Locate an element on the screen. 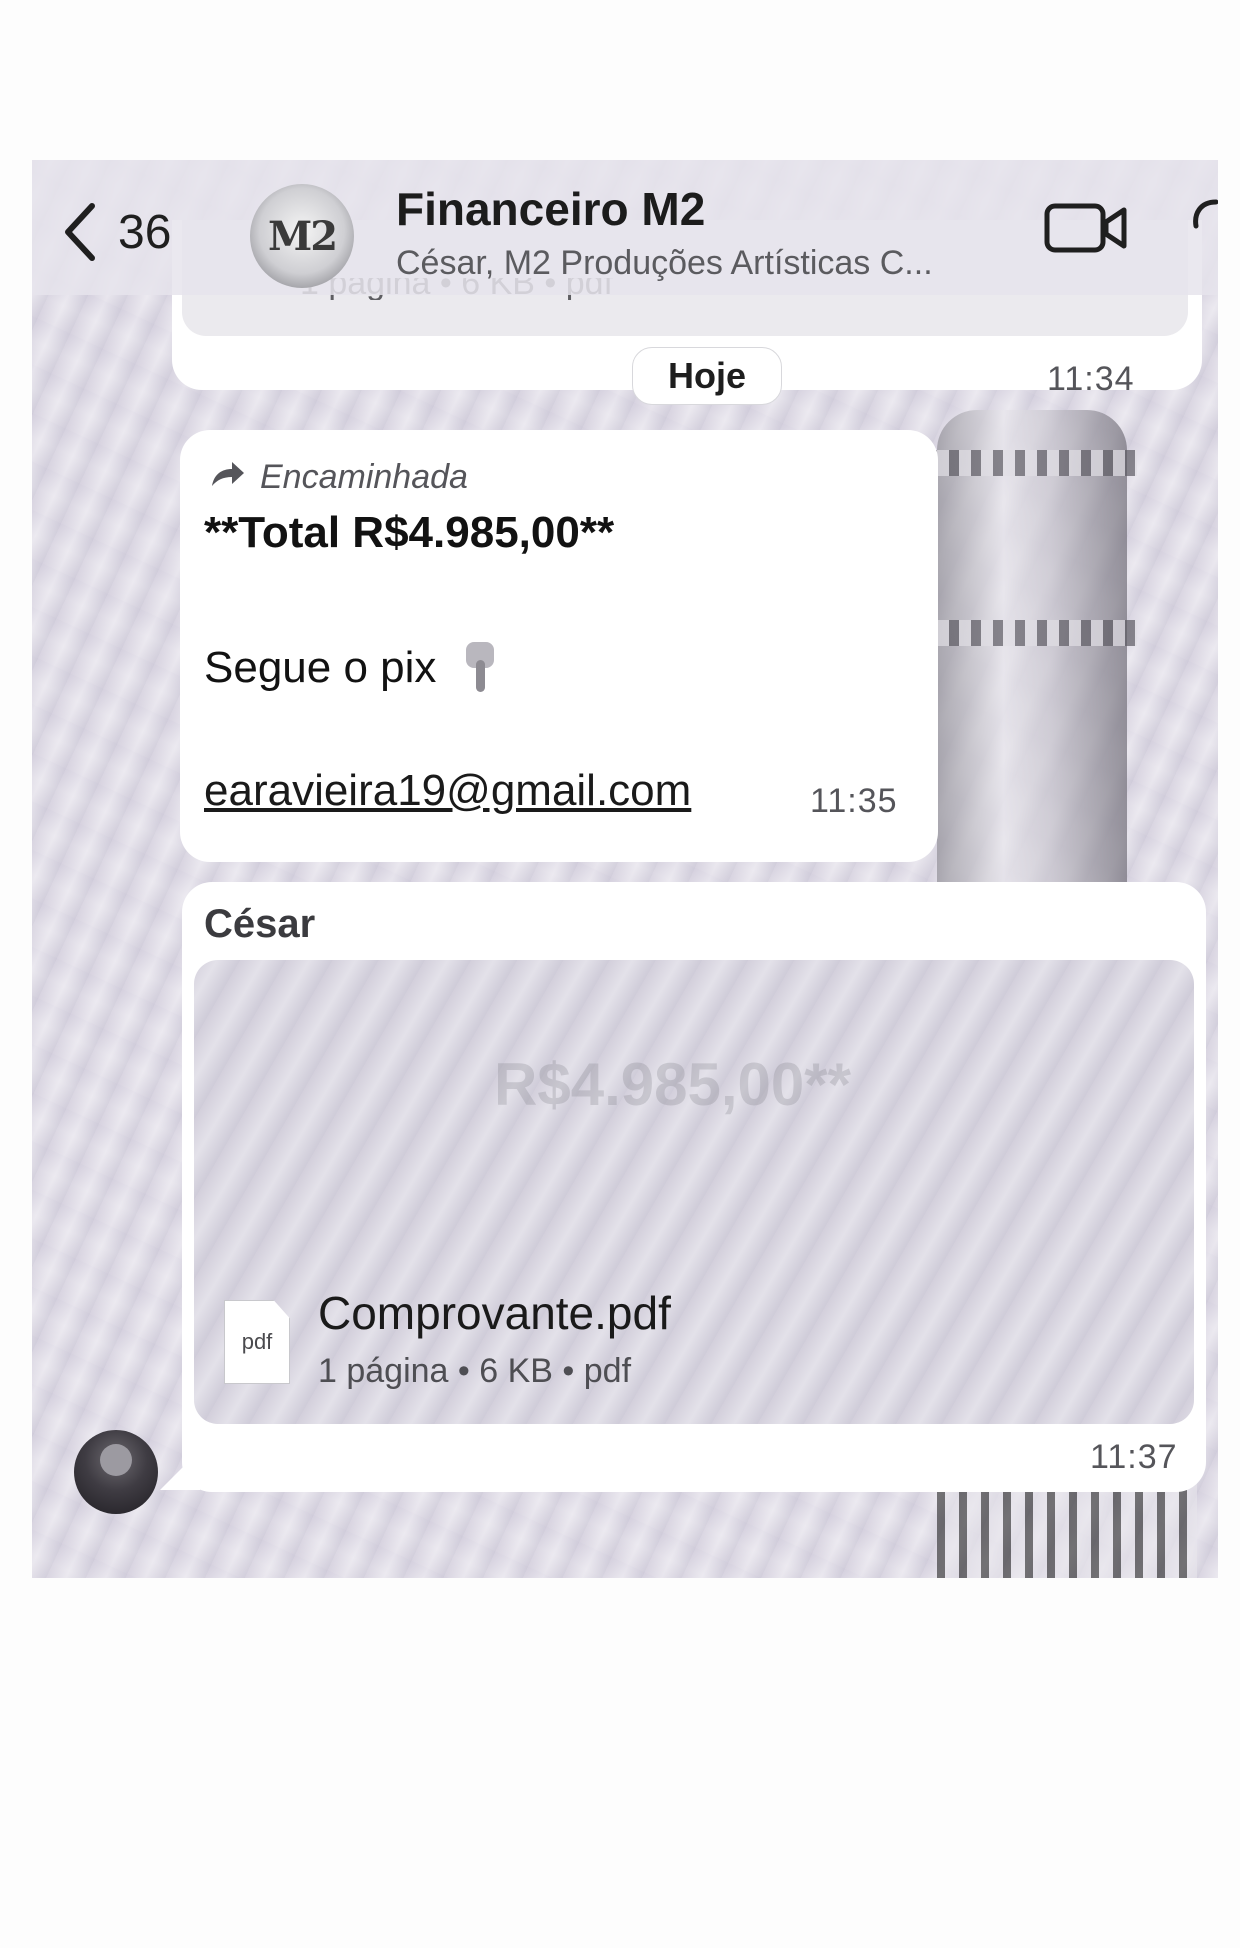 This screenshot has width=1240, height=1948. chevron-left-icon is located at coordinates (79, 232).